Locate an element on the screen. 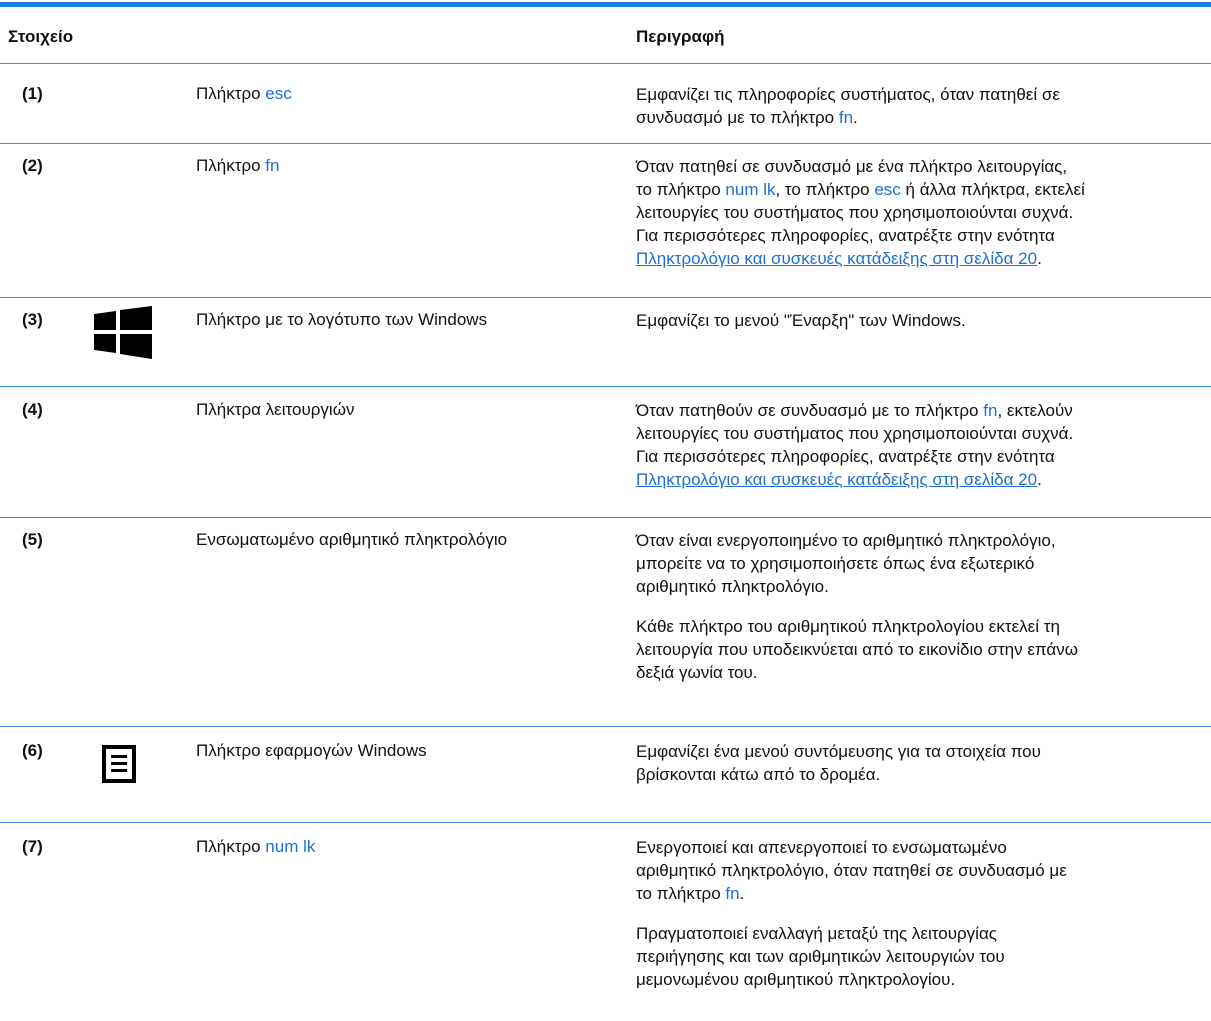 This screenshot has height=1021, width=1211. row-item-name: Πλήκτρο με το λογότυπο των Windows is located at coordinates (342, 319).